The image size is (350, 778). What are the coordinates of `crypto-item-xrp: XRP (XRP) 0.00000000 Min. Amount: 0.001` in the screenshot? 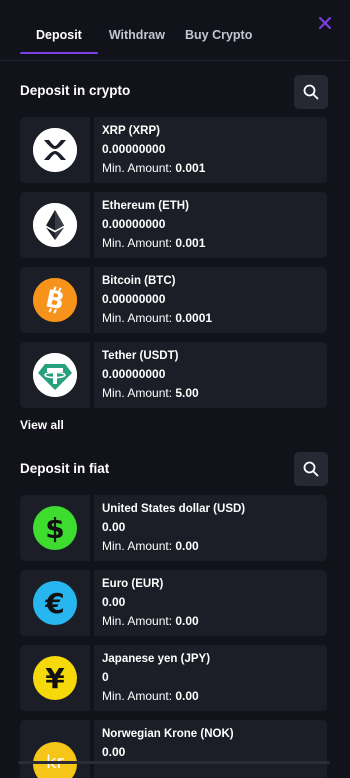 It's located at (173, 150).